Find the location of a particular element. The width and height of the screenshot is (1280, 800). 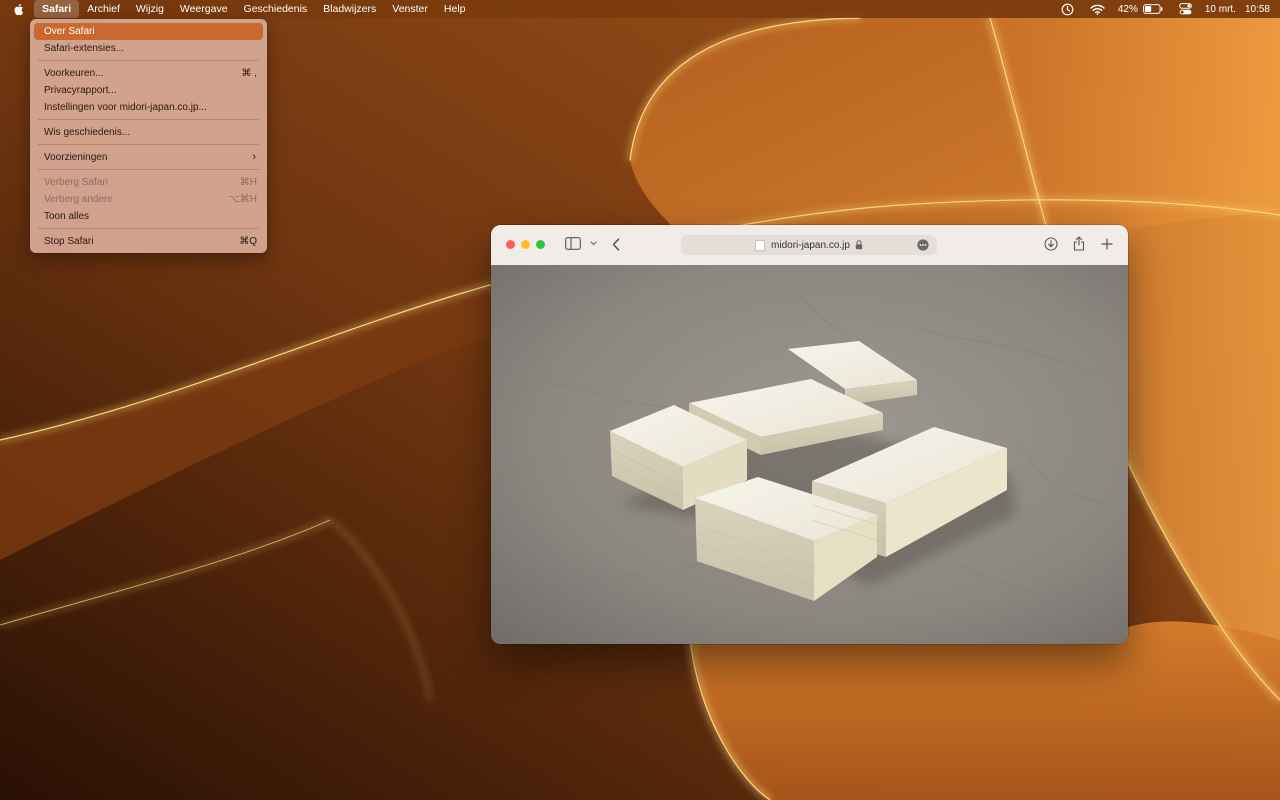

close-window-button is located at coordinates (510, 244).